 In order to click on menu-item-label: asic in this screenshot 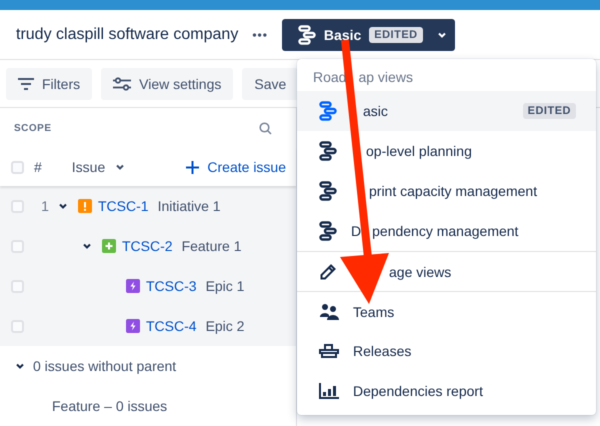, I will do `click(375, 111)`.